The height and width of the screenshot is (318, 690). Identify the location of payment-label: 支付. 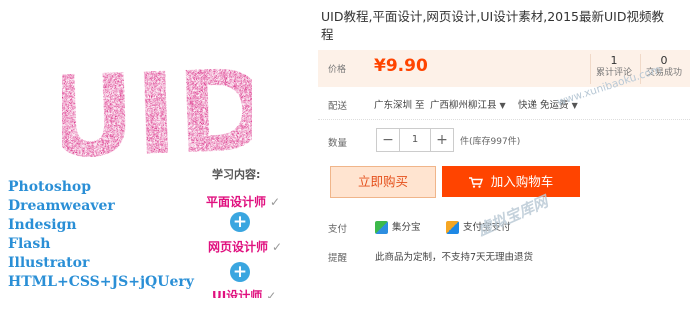
(338, 229).